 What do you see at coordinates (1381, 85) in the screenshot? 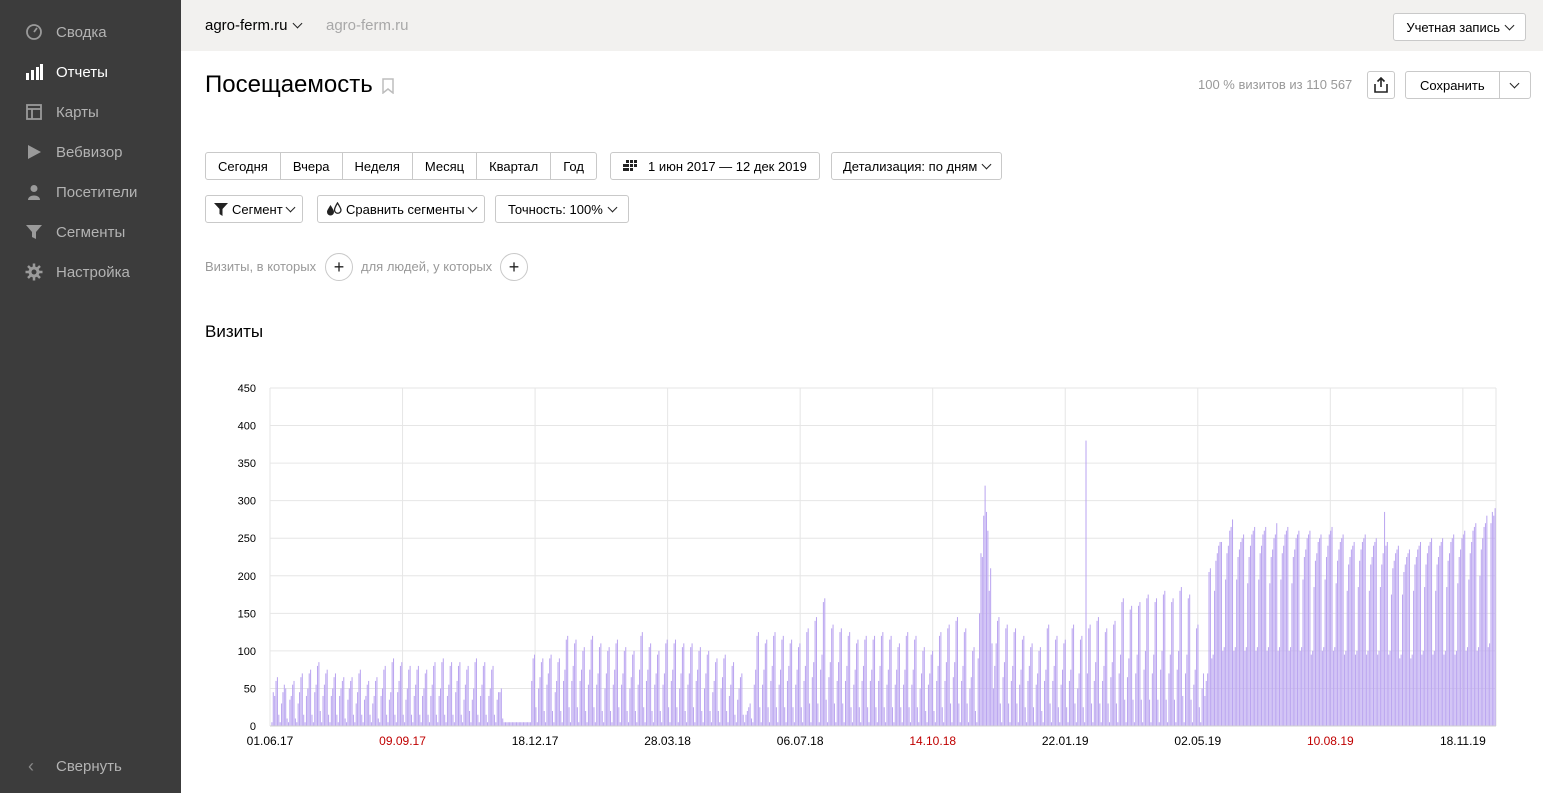
I see `share-button` at bounding box center [1381, 85].